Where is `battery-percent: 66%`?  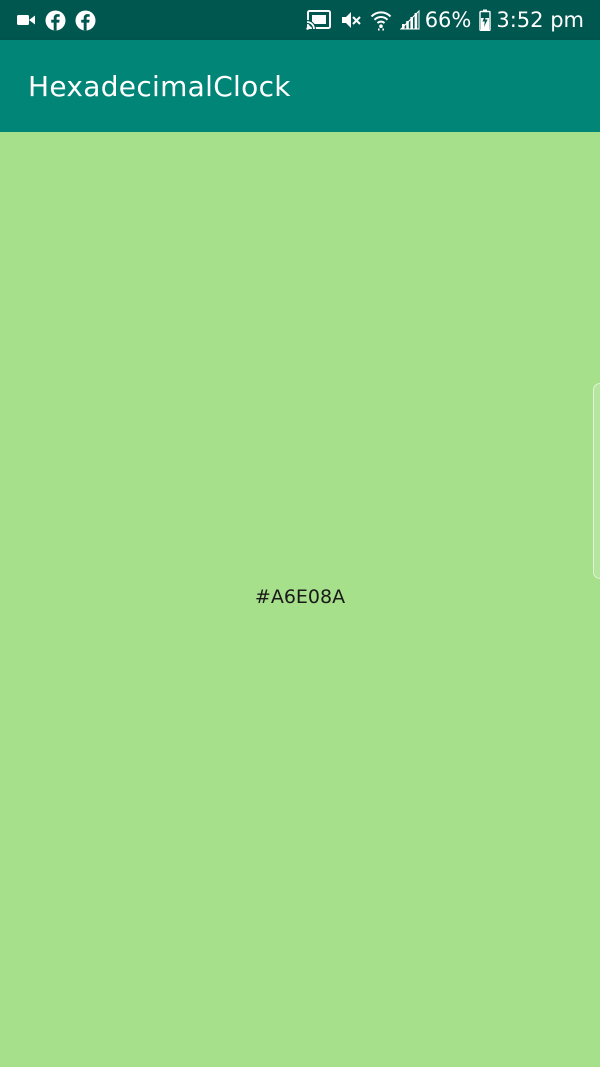
battery-percent: 66% is located at coordinates (448, 20).